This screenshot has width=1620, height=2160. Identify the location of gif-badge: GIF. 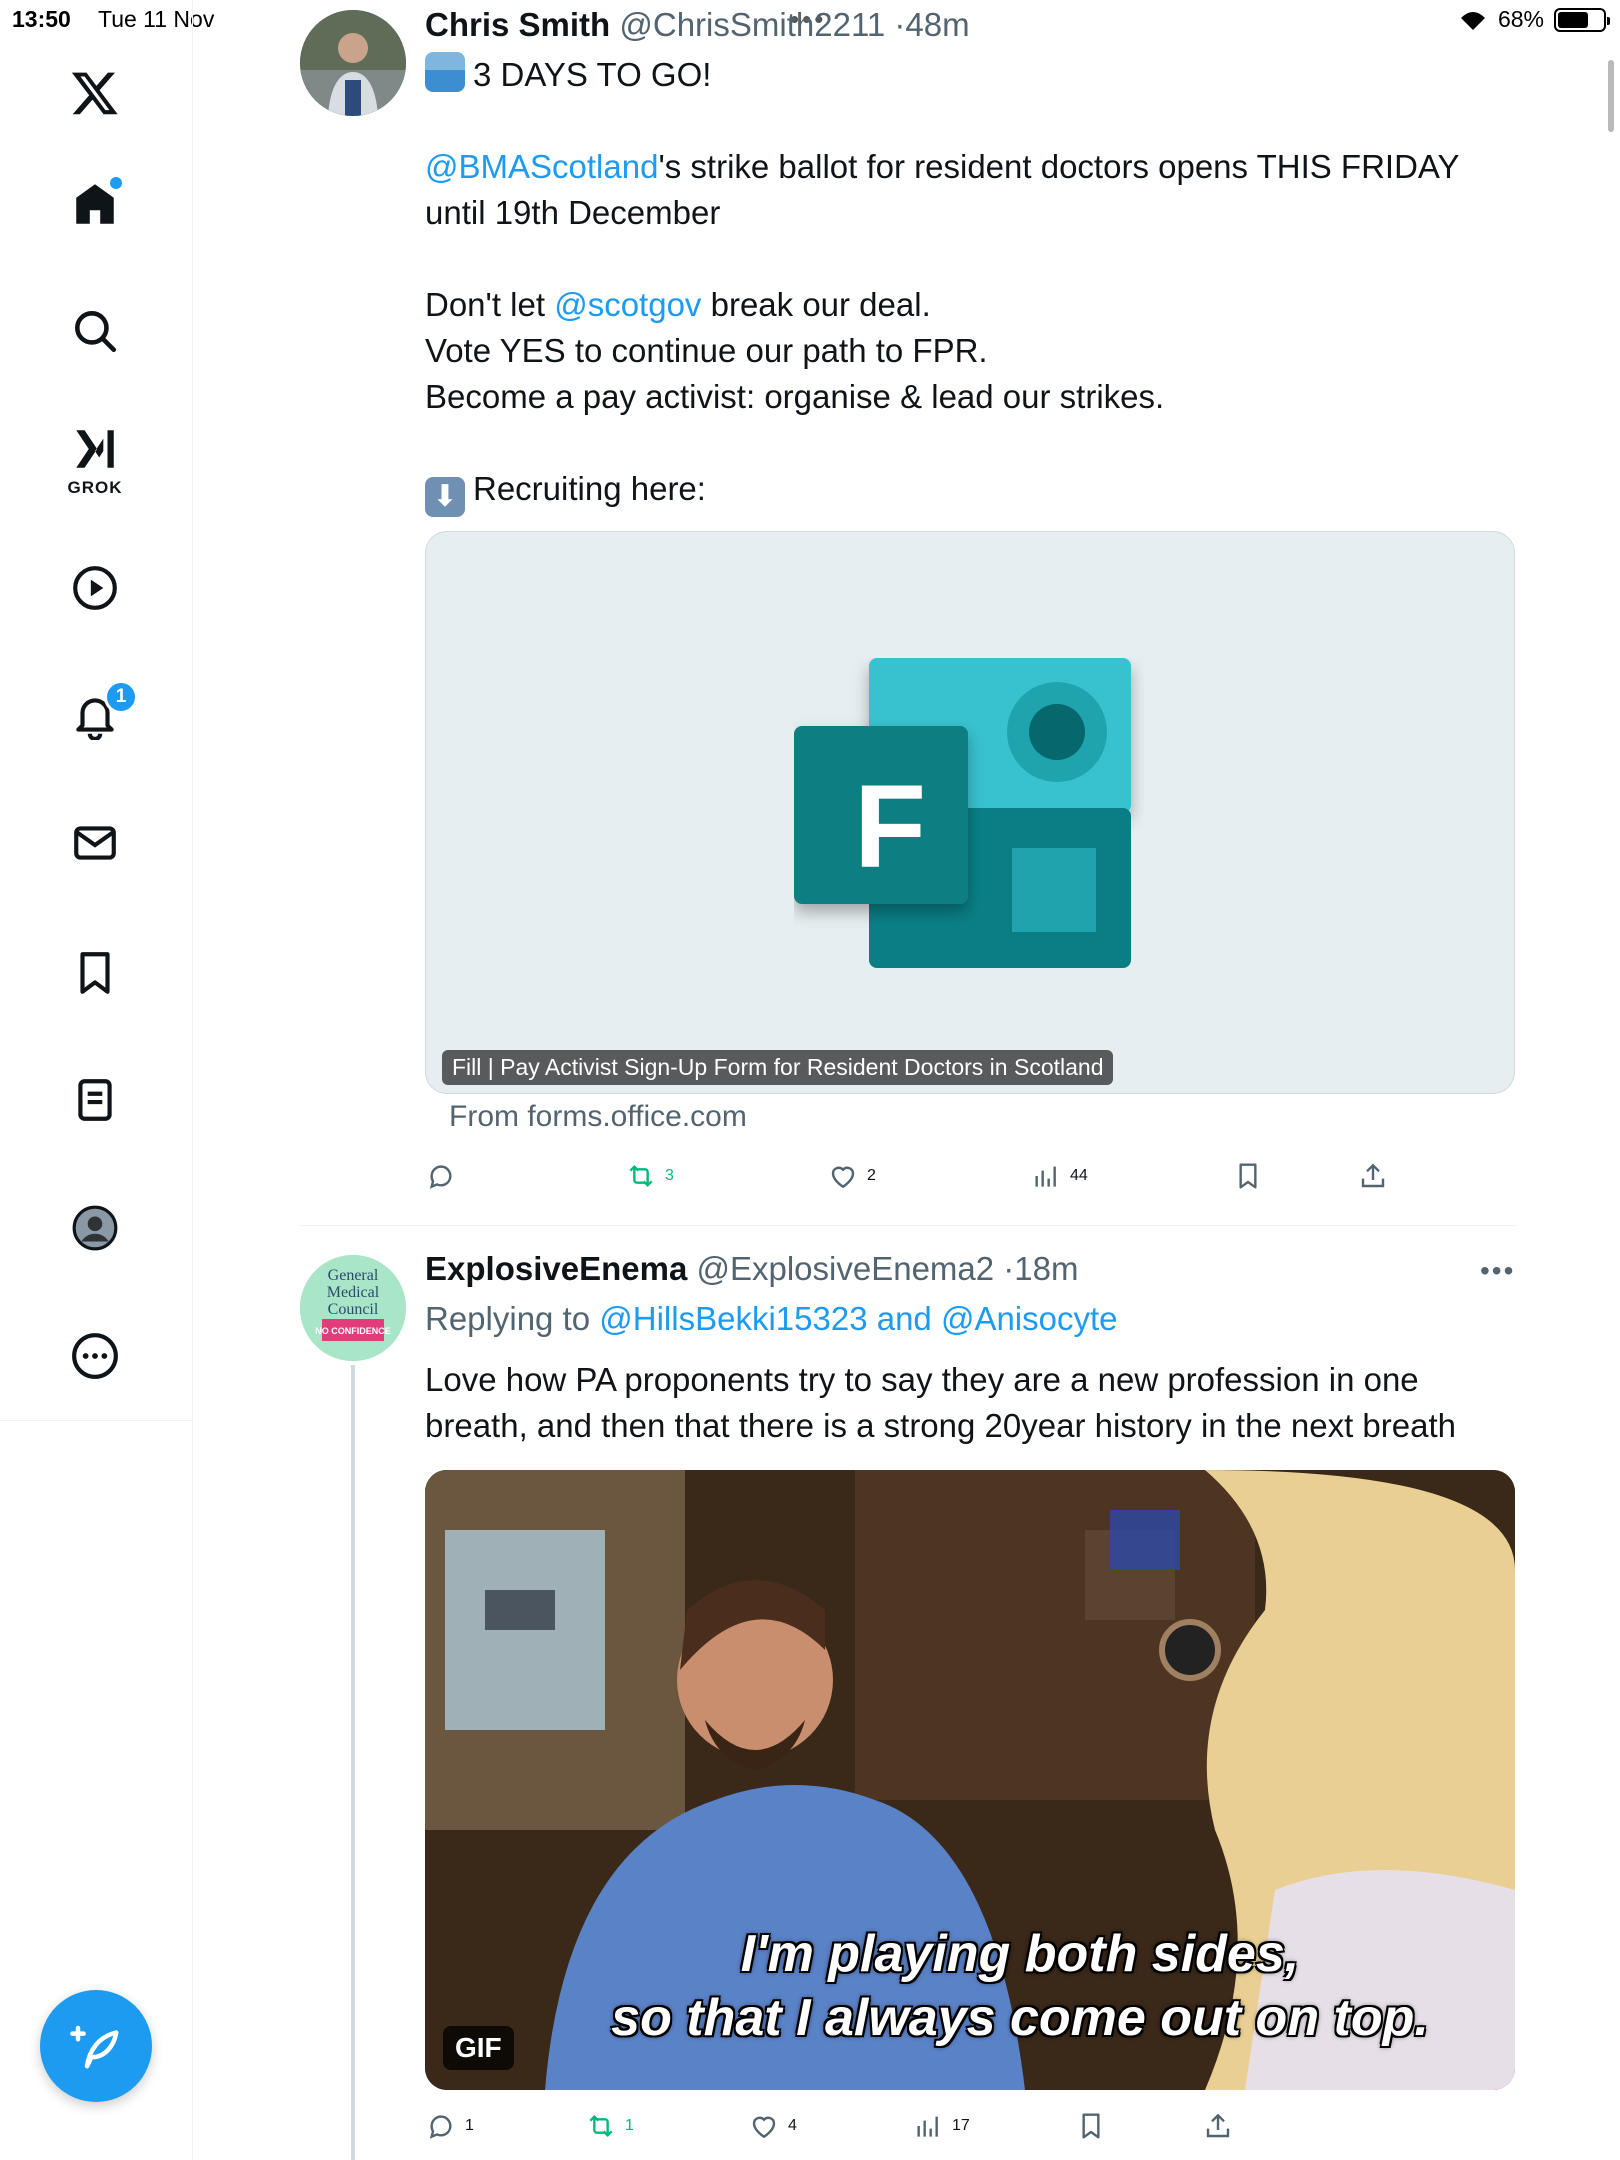
(478, 2048).